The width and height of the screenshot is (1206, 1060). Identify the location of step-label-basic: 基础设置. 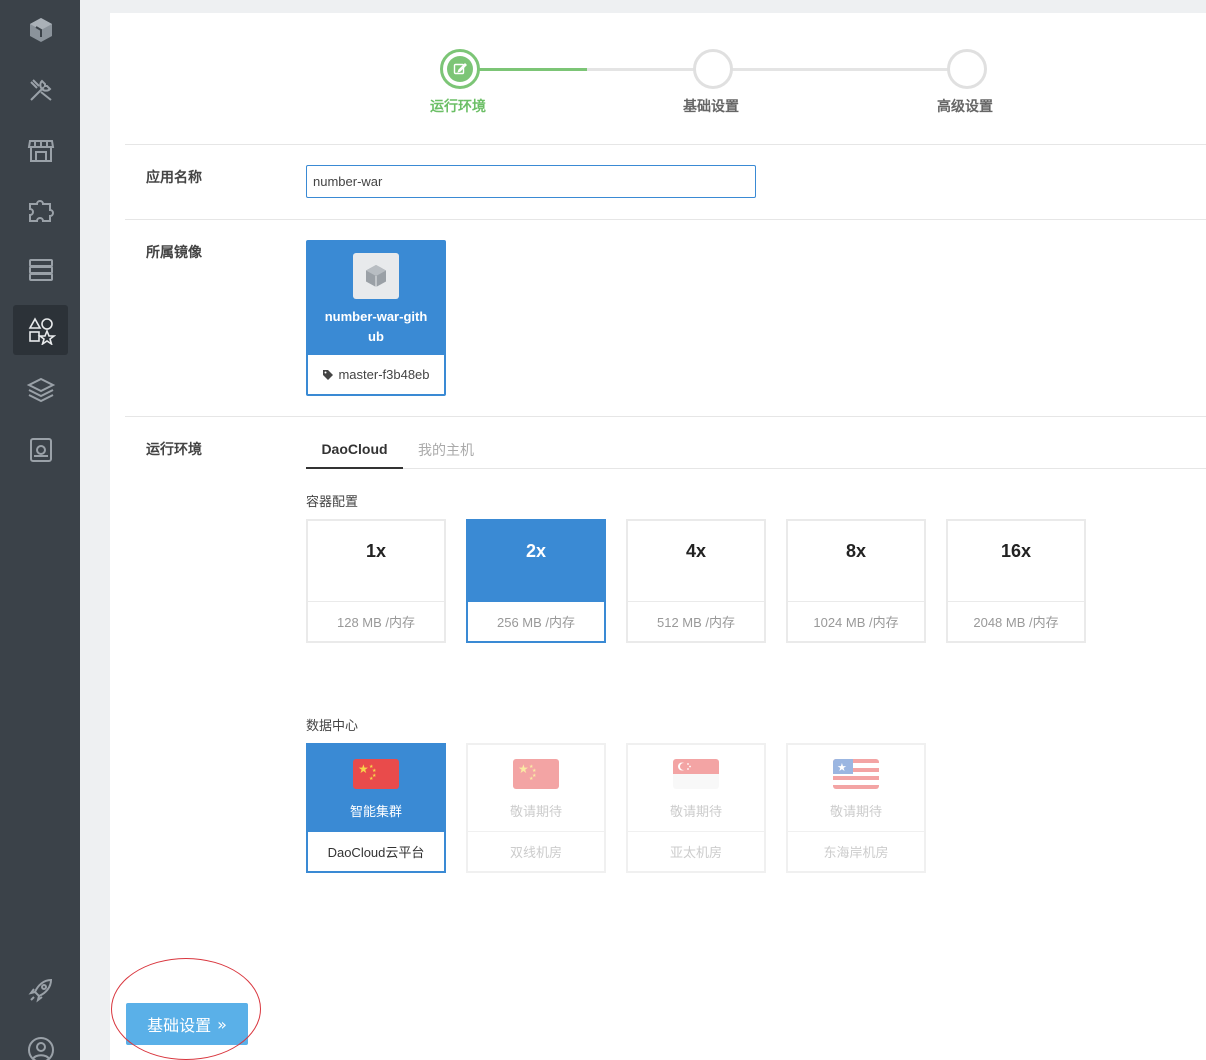
(711, 106).